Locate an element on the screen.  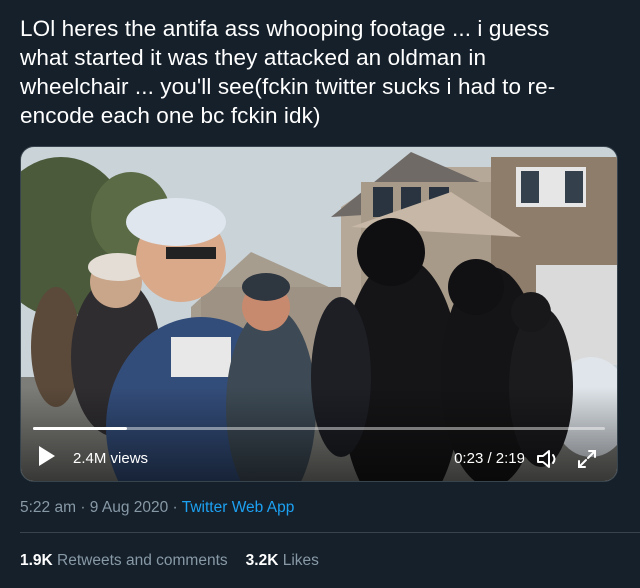
retweets-link: 1.9K Retweets and comments is located at coordinates (124, 560).